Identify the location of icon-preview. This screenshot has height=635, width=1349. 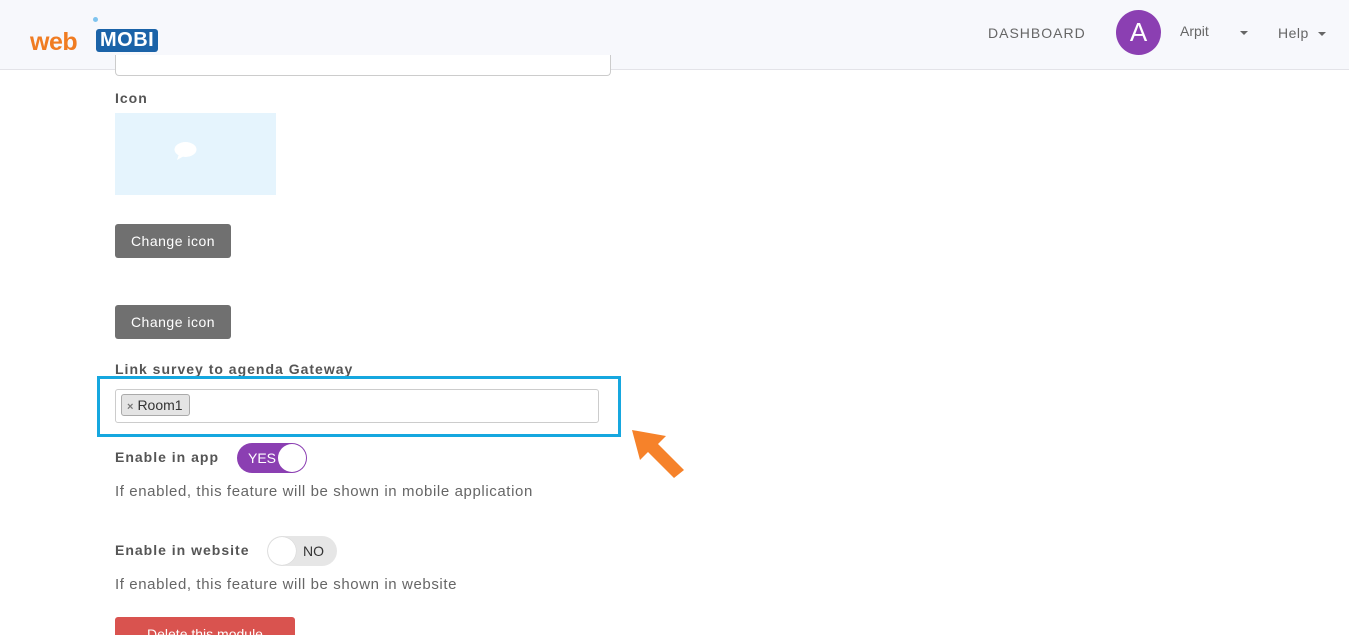
(195, 154).